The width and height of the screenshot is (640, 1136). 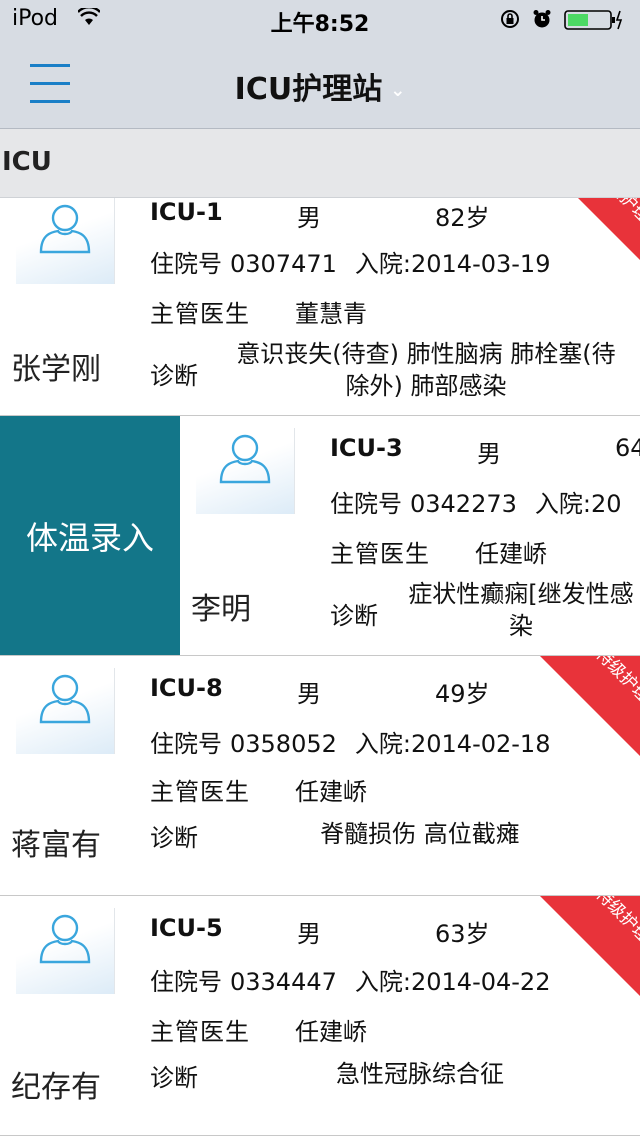 I want to click on admission-info: 住院号 0358052 入院:2014-02-18, so click(x=350, y=741).